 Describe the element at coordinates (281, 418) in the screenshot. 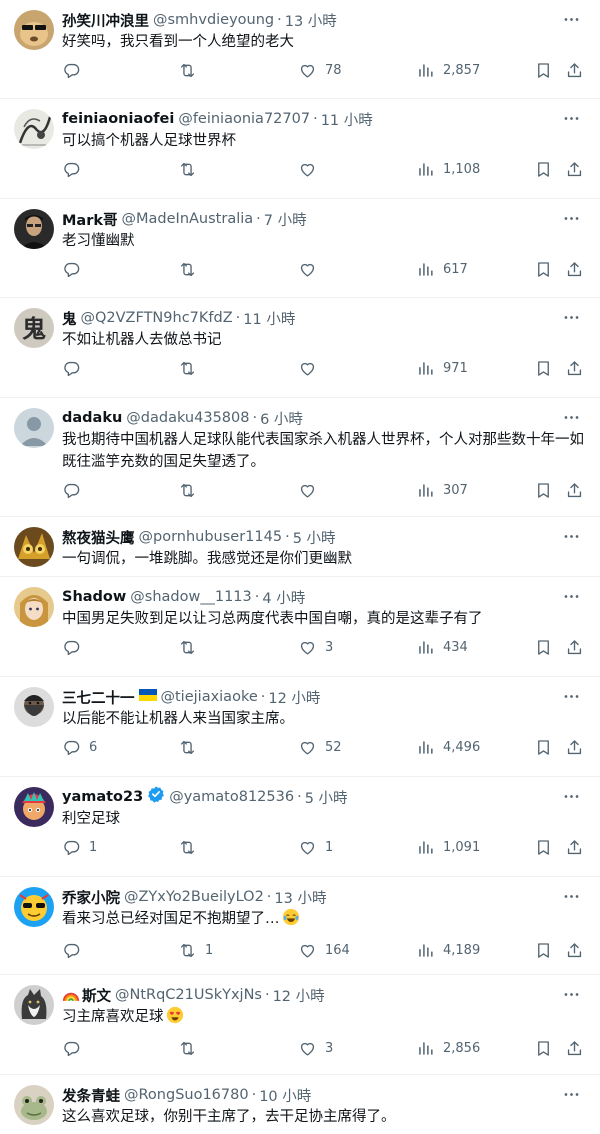

I see `timestamp: 6 小時` at that location.